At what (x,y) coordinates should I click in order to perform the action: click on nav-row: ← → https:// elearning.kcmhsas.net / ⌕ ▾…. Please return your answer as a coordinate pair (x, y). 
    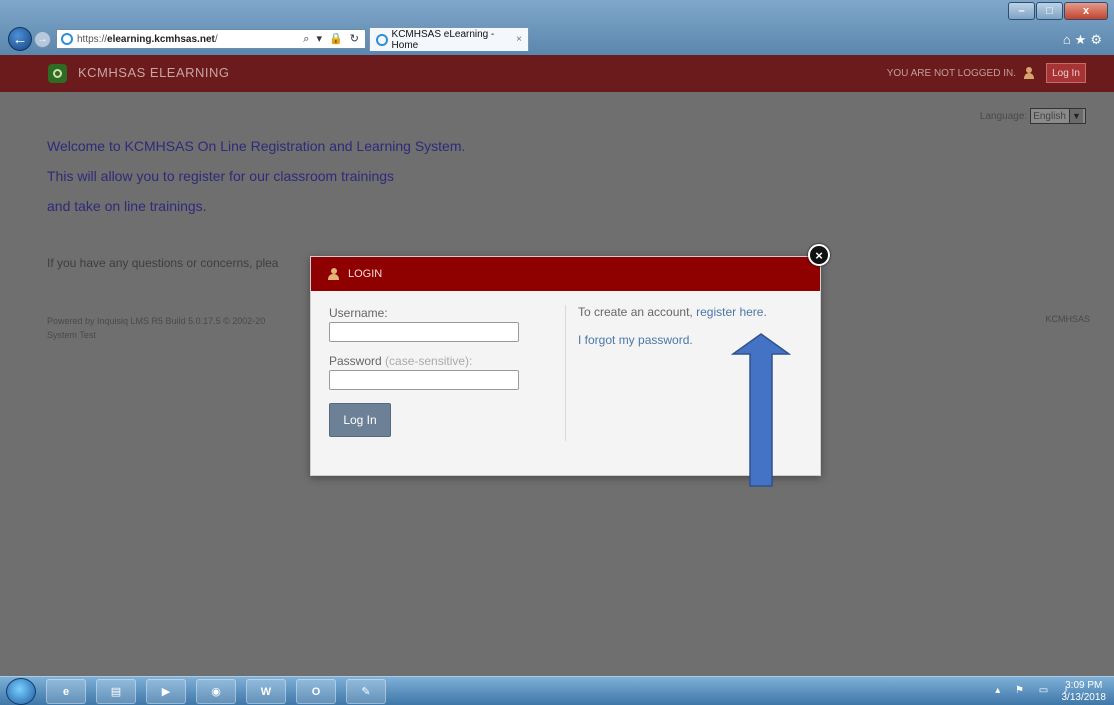
    Looking at the image, I should click on (557, 39).